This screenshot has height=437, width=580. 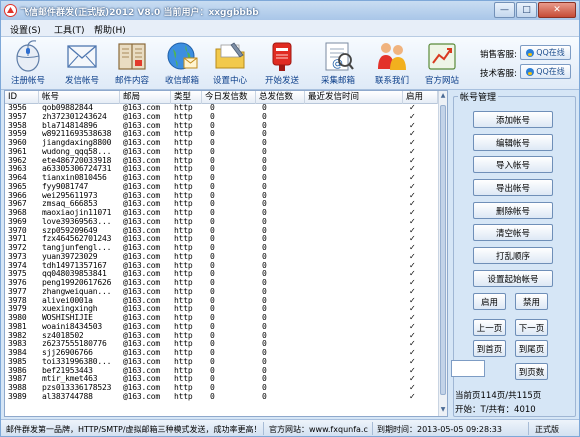 I want to click on cell-domain: @163.com, so click(x=141, y=396).